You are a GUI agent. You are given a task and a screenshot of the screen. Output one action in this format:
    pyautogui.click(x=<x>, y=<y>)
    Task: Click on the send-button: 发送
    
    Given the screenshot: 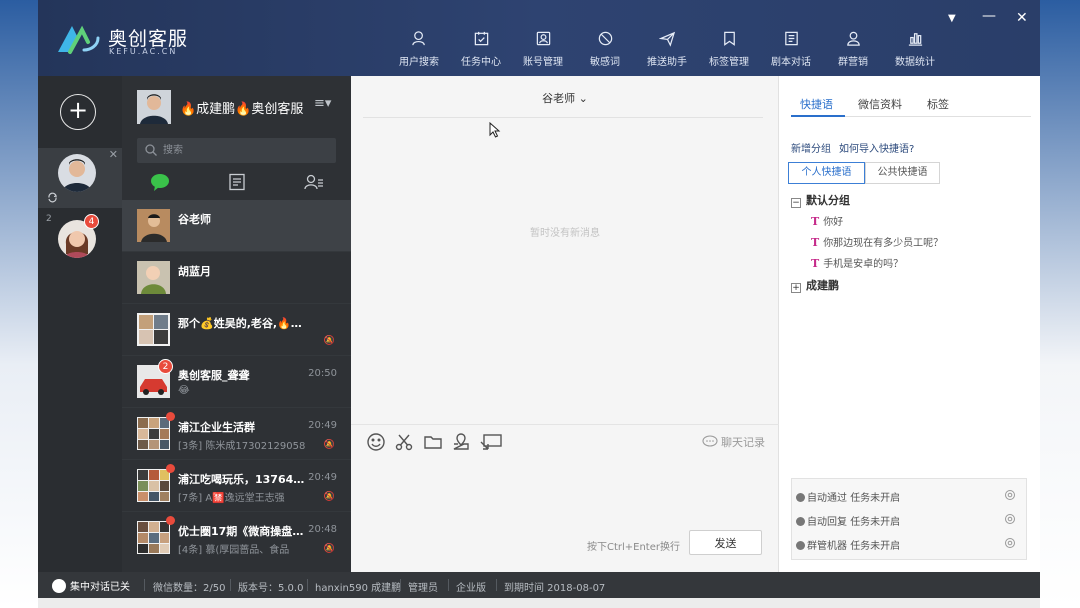 What is the action you would take?
    pyautogui.click(x=725, y=542)
    